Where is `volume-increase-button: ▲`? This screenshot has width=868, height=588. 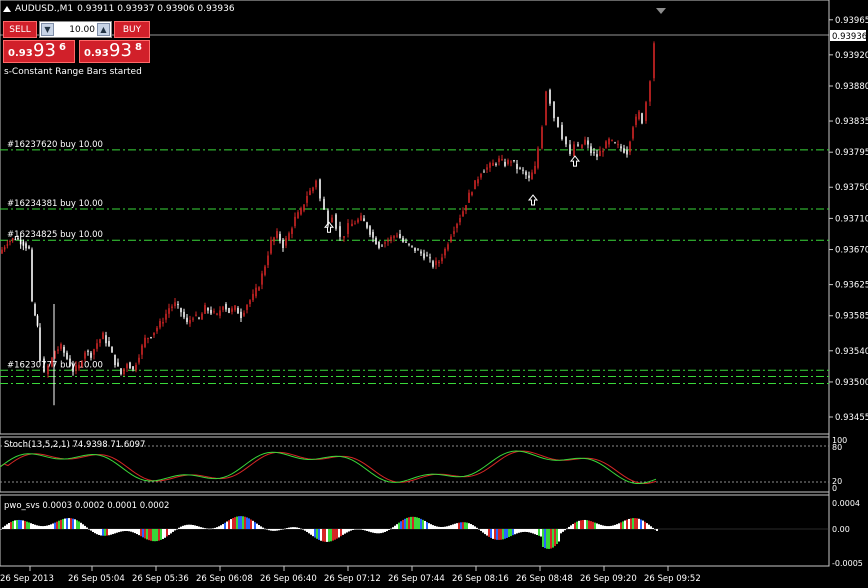 volume-increase-button: ▲ is located at coordinates (103, 29).